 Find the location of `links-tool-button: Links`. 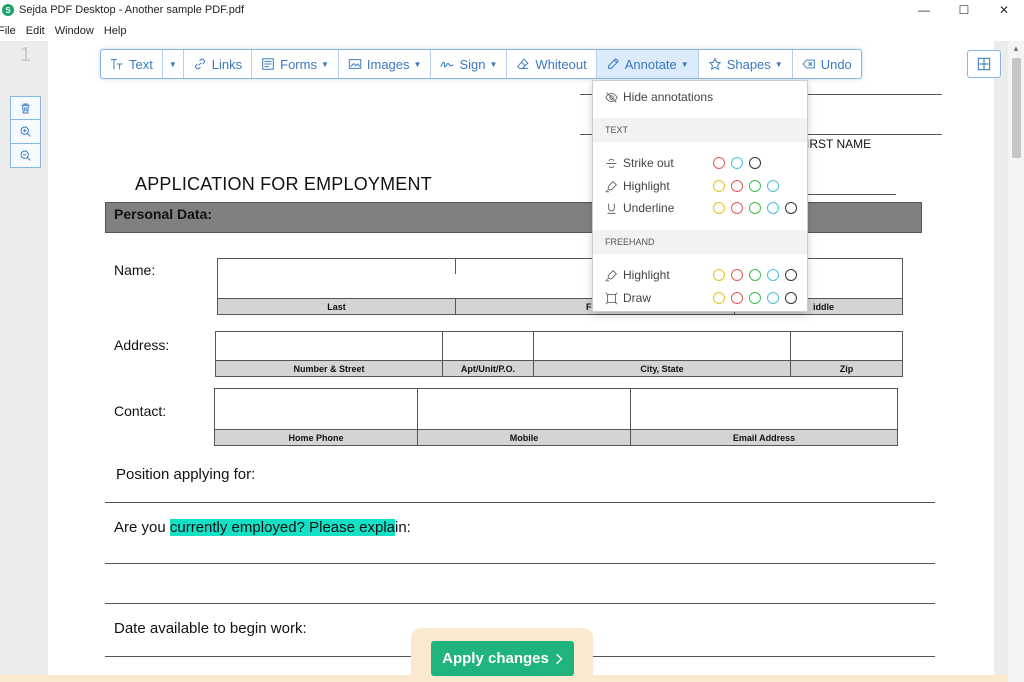

links-tool-button: Links is located at coordinates (218, 64).